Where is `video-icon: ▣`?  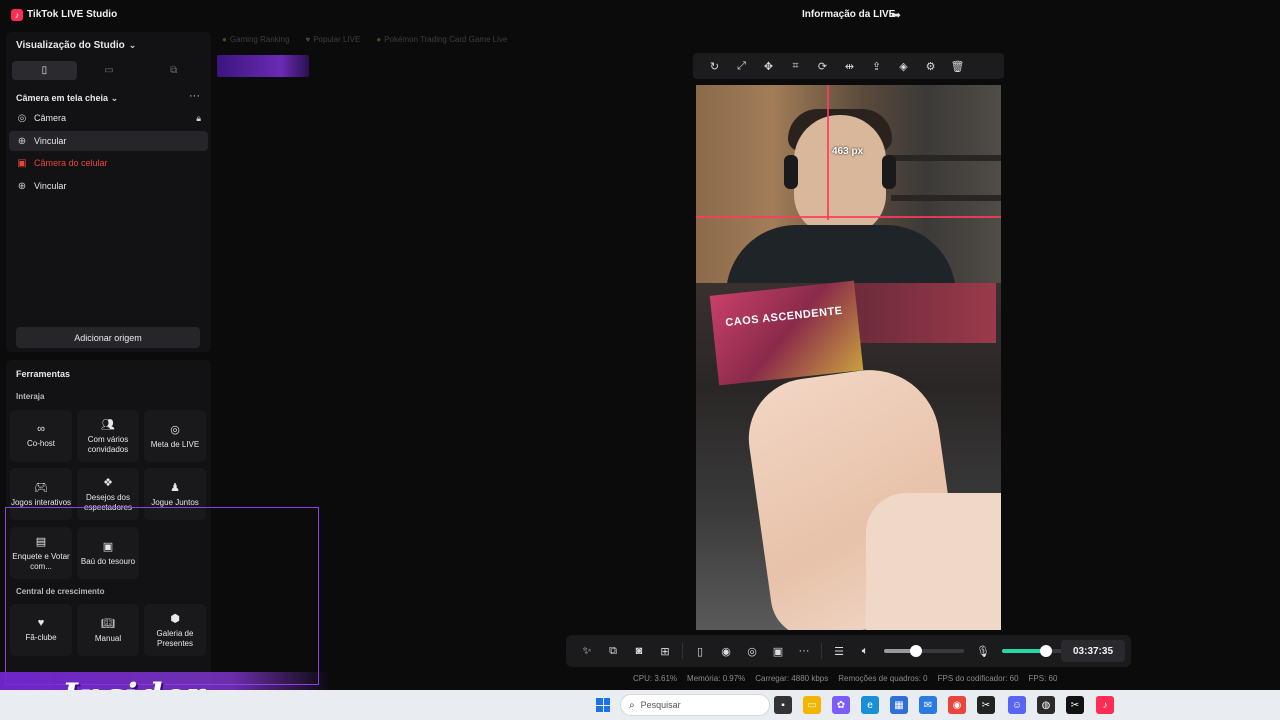
video-icon: ▣ is located at coordinates (778, 651).